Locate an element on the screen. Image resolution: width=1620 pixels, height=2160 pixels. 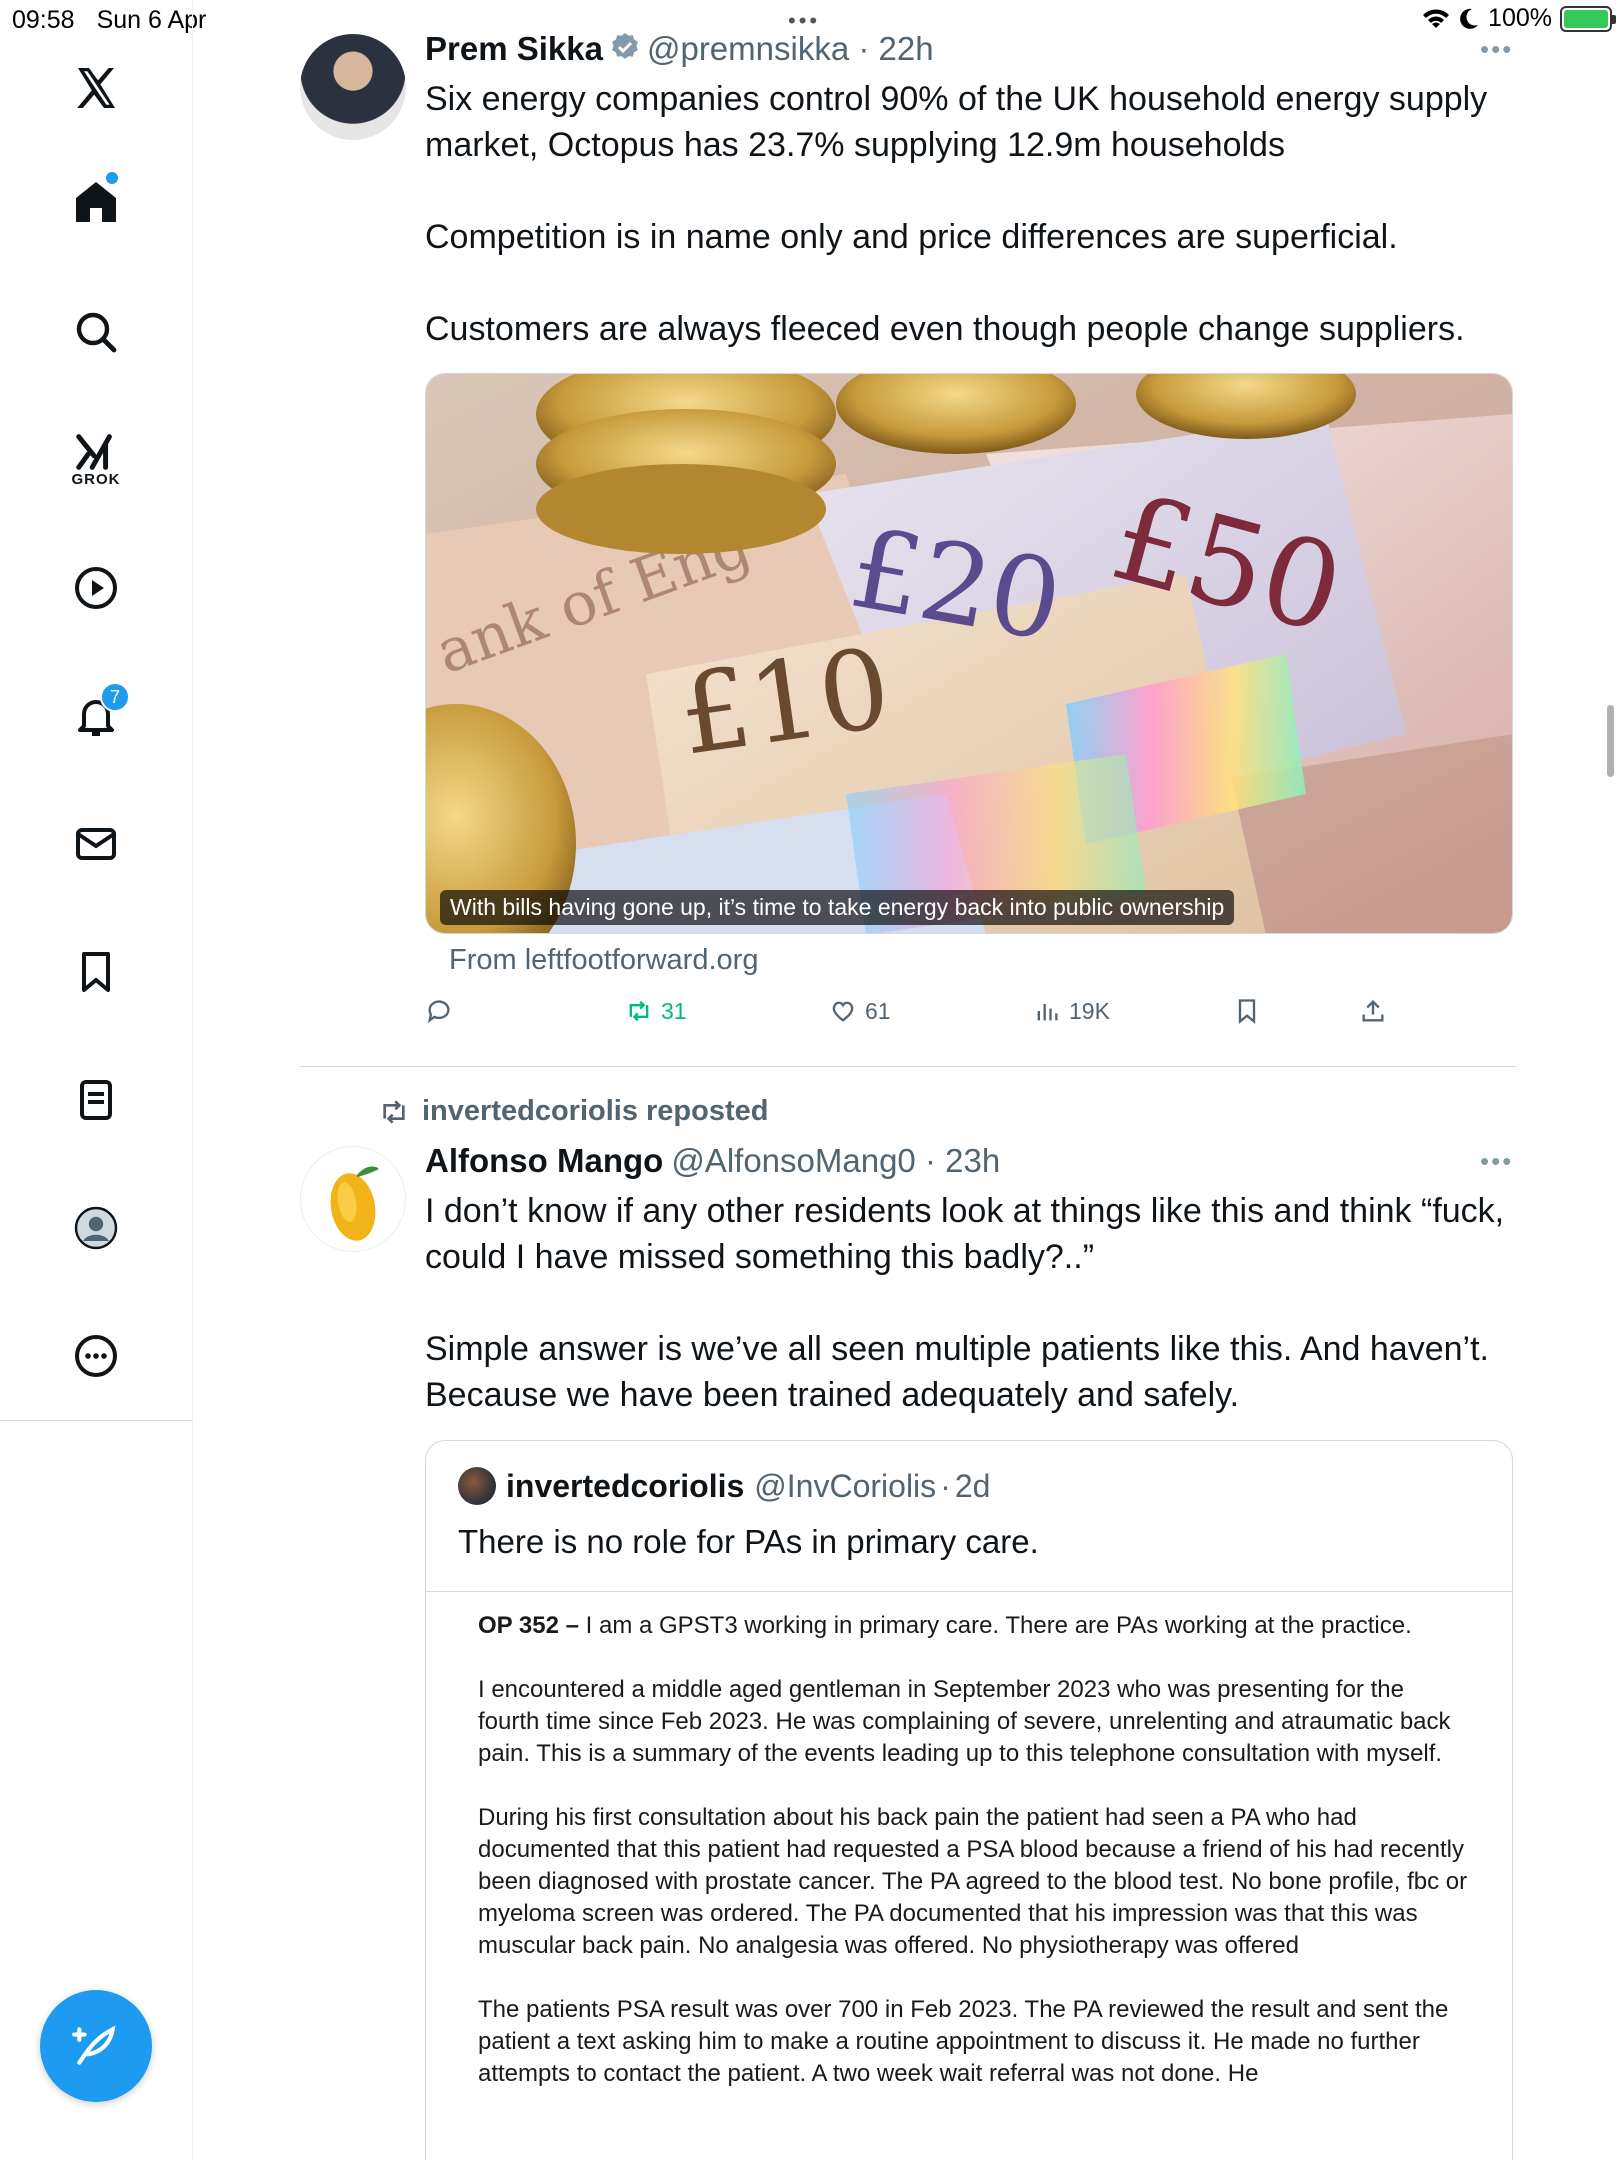
nav-grok: GROK is located at coordinates (96, 458).